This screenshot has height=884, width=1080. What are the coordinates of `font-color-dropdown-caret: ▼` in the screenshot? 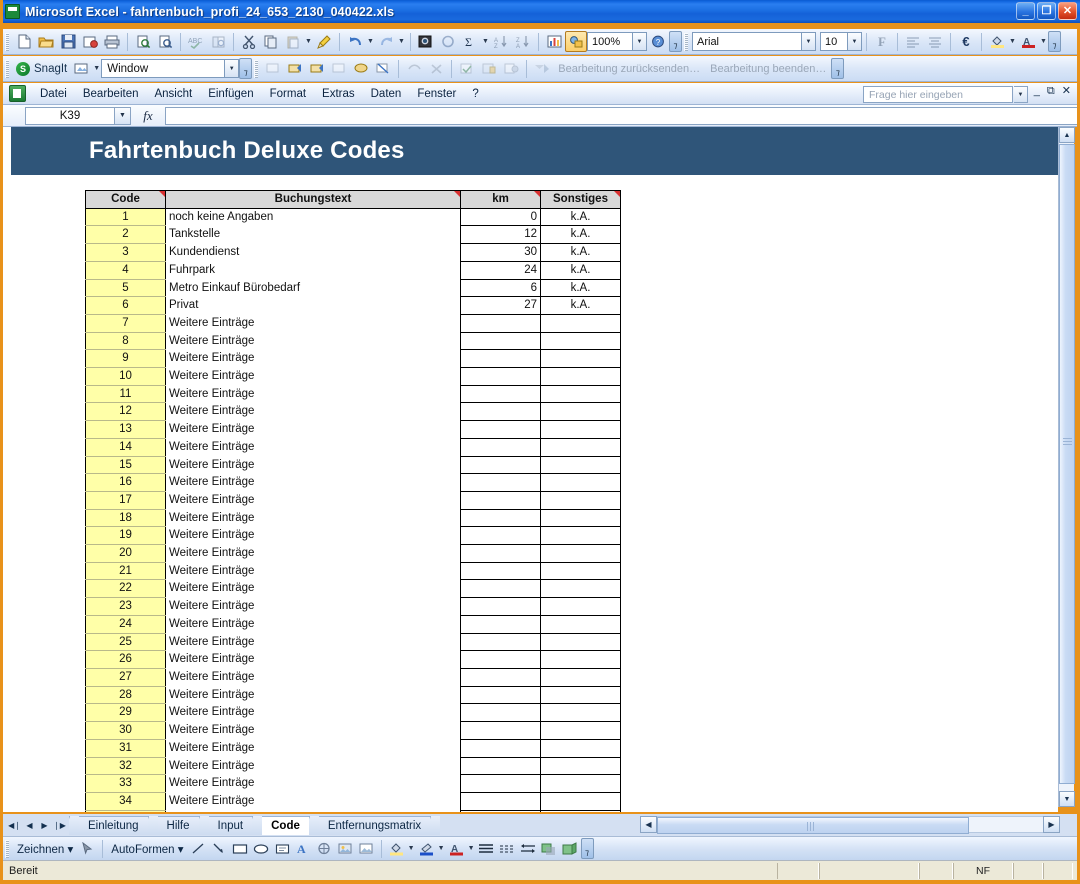 It's located at (471, 848).